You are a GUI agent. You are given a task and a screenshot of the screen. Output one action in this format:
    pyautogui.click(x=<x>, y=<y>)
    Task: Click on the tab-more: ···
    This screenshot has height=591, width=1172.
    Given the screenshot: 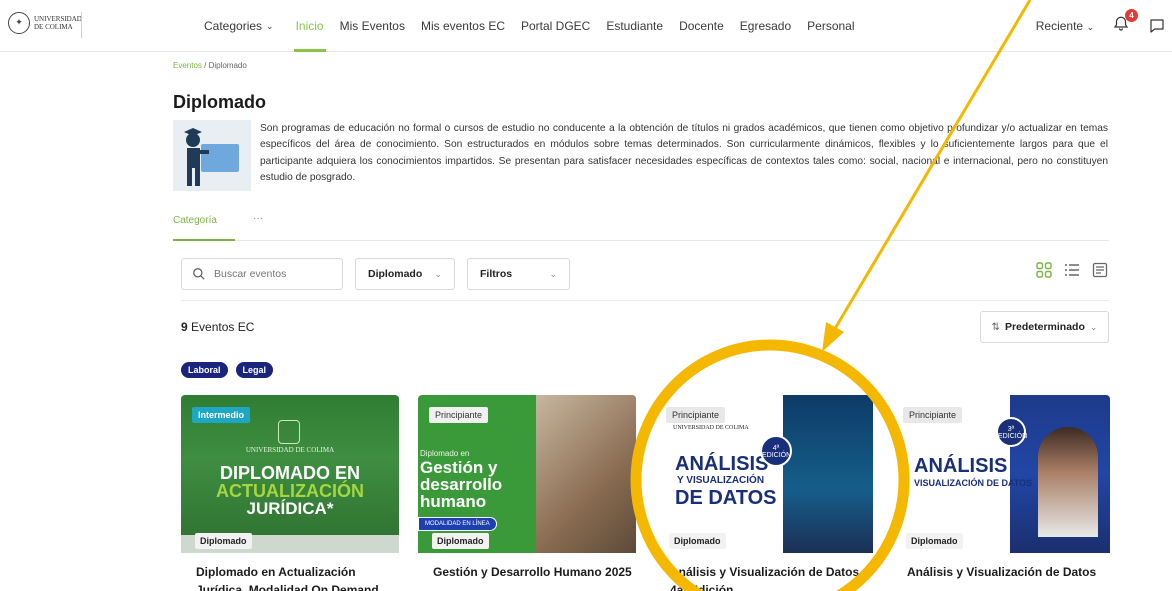 What is the action you would take?
    pyautogui.click(x=258, y=218)
    